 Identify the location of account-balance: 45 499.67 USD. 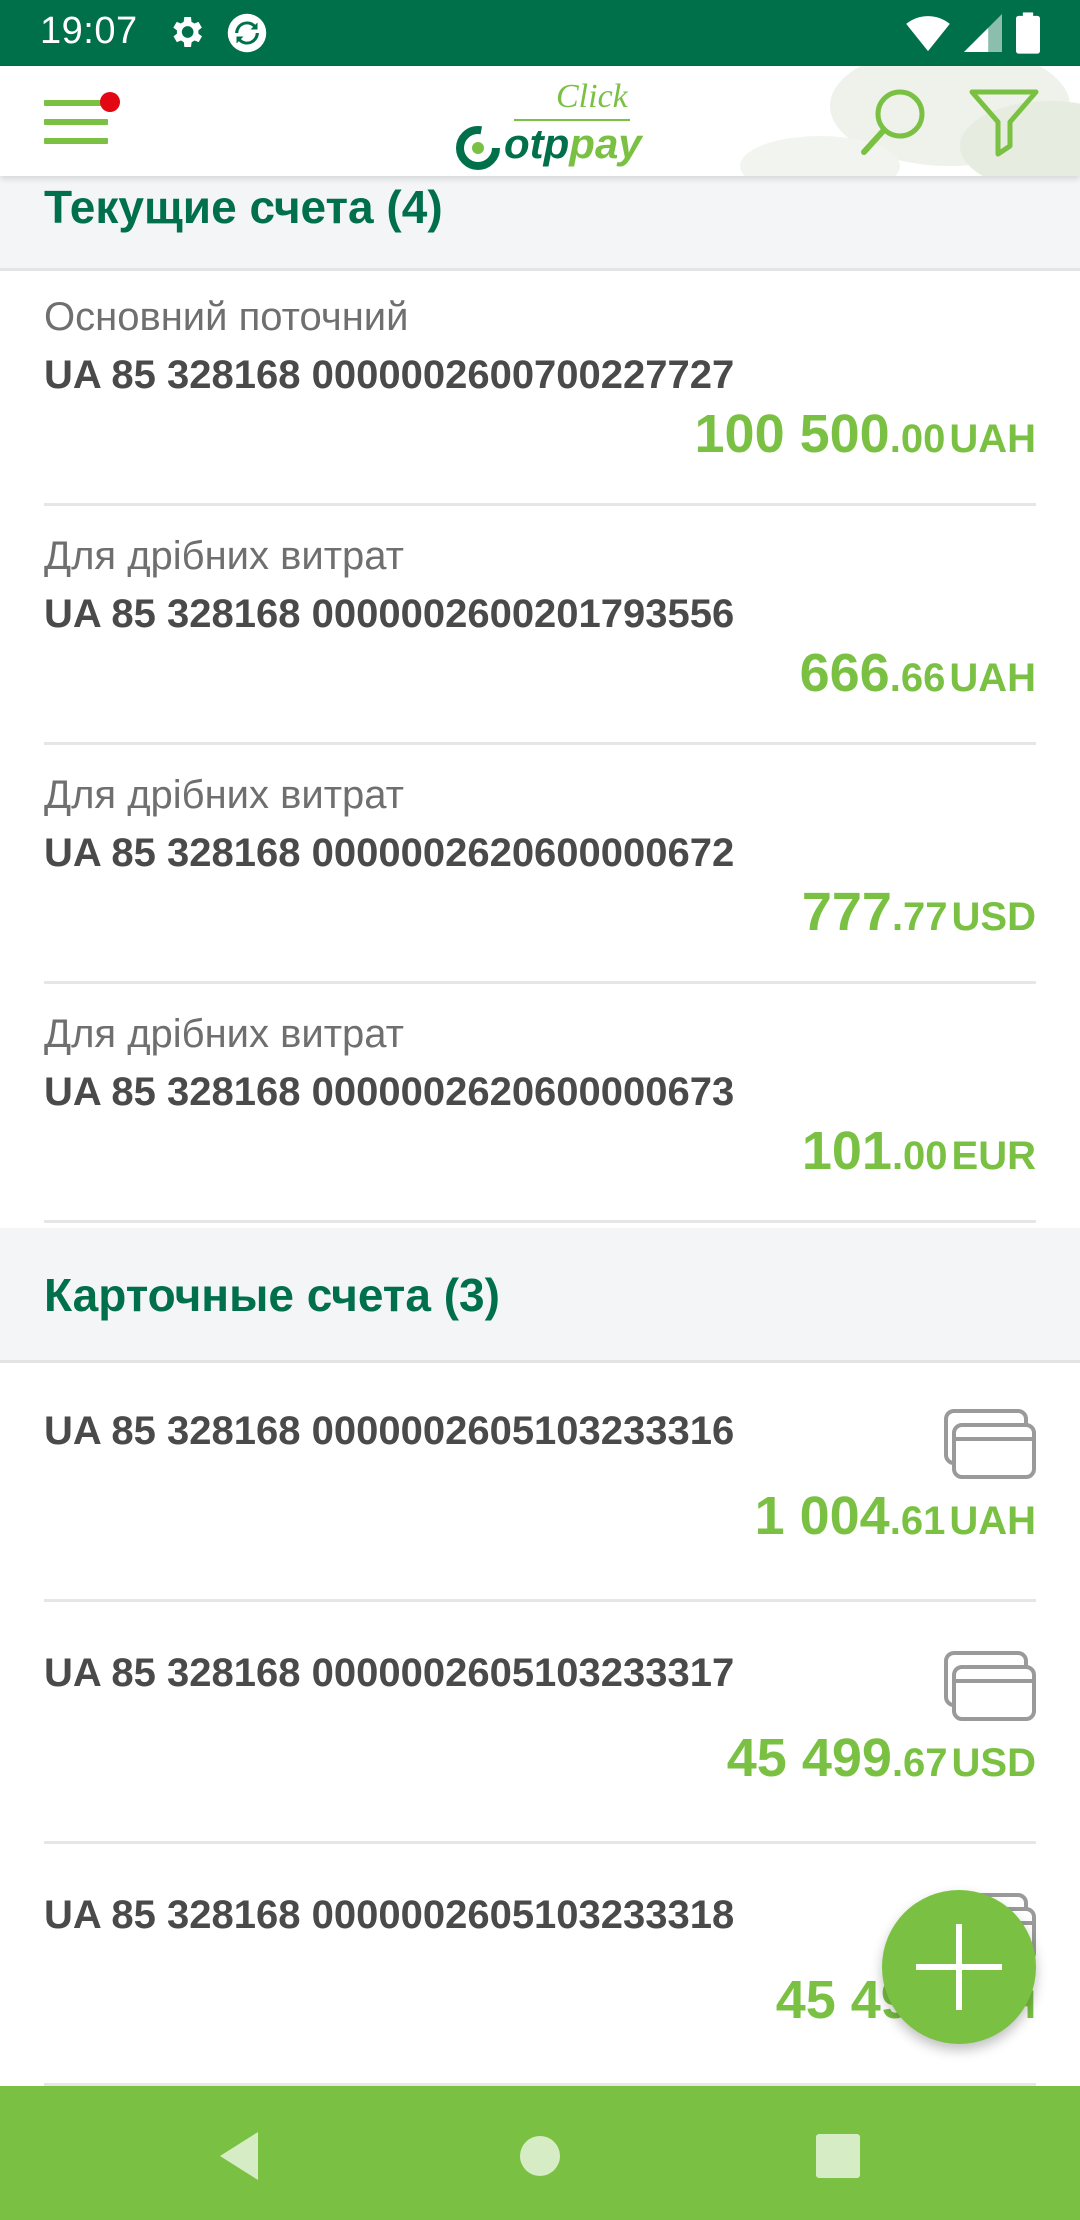
(881, 1758).